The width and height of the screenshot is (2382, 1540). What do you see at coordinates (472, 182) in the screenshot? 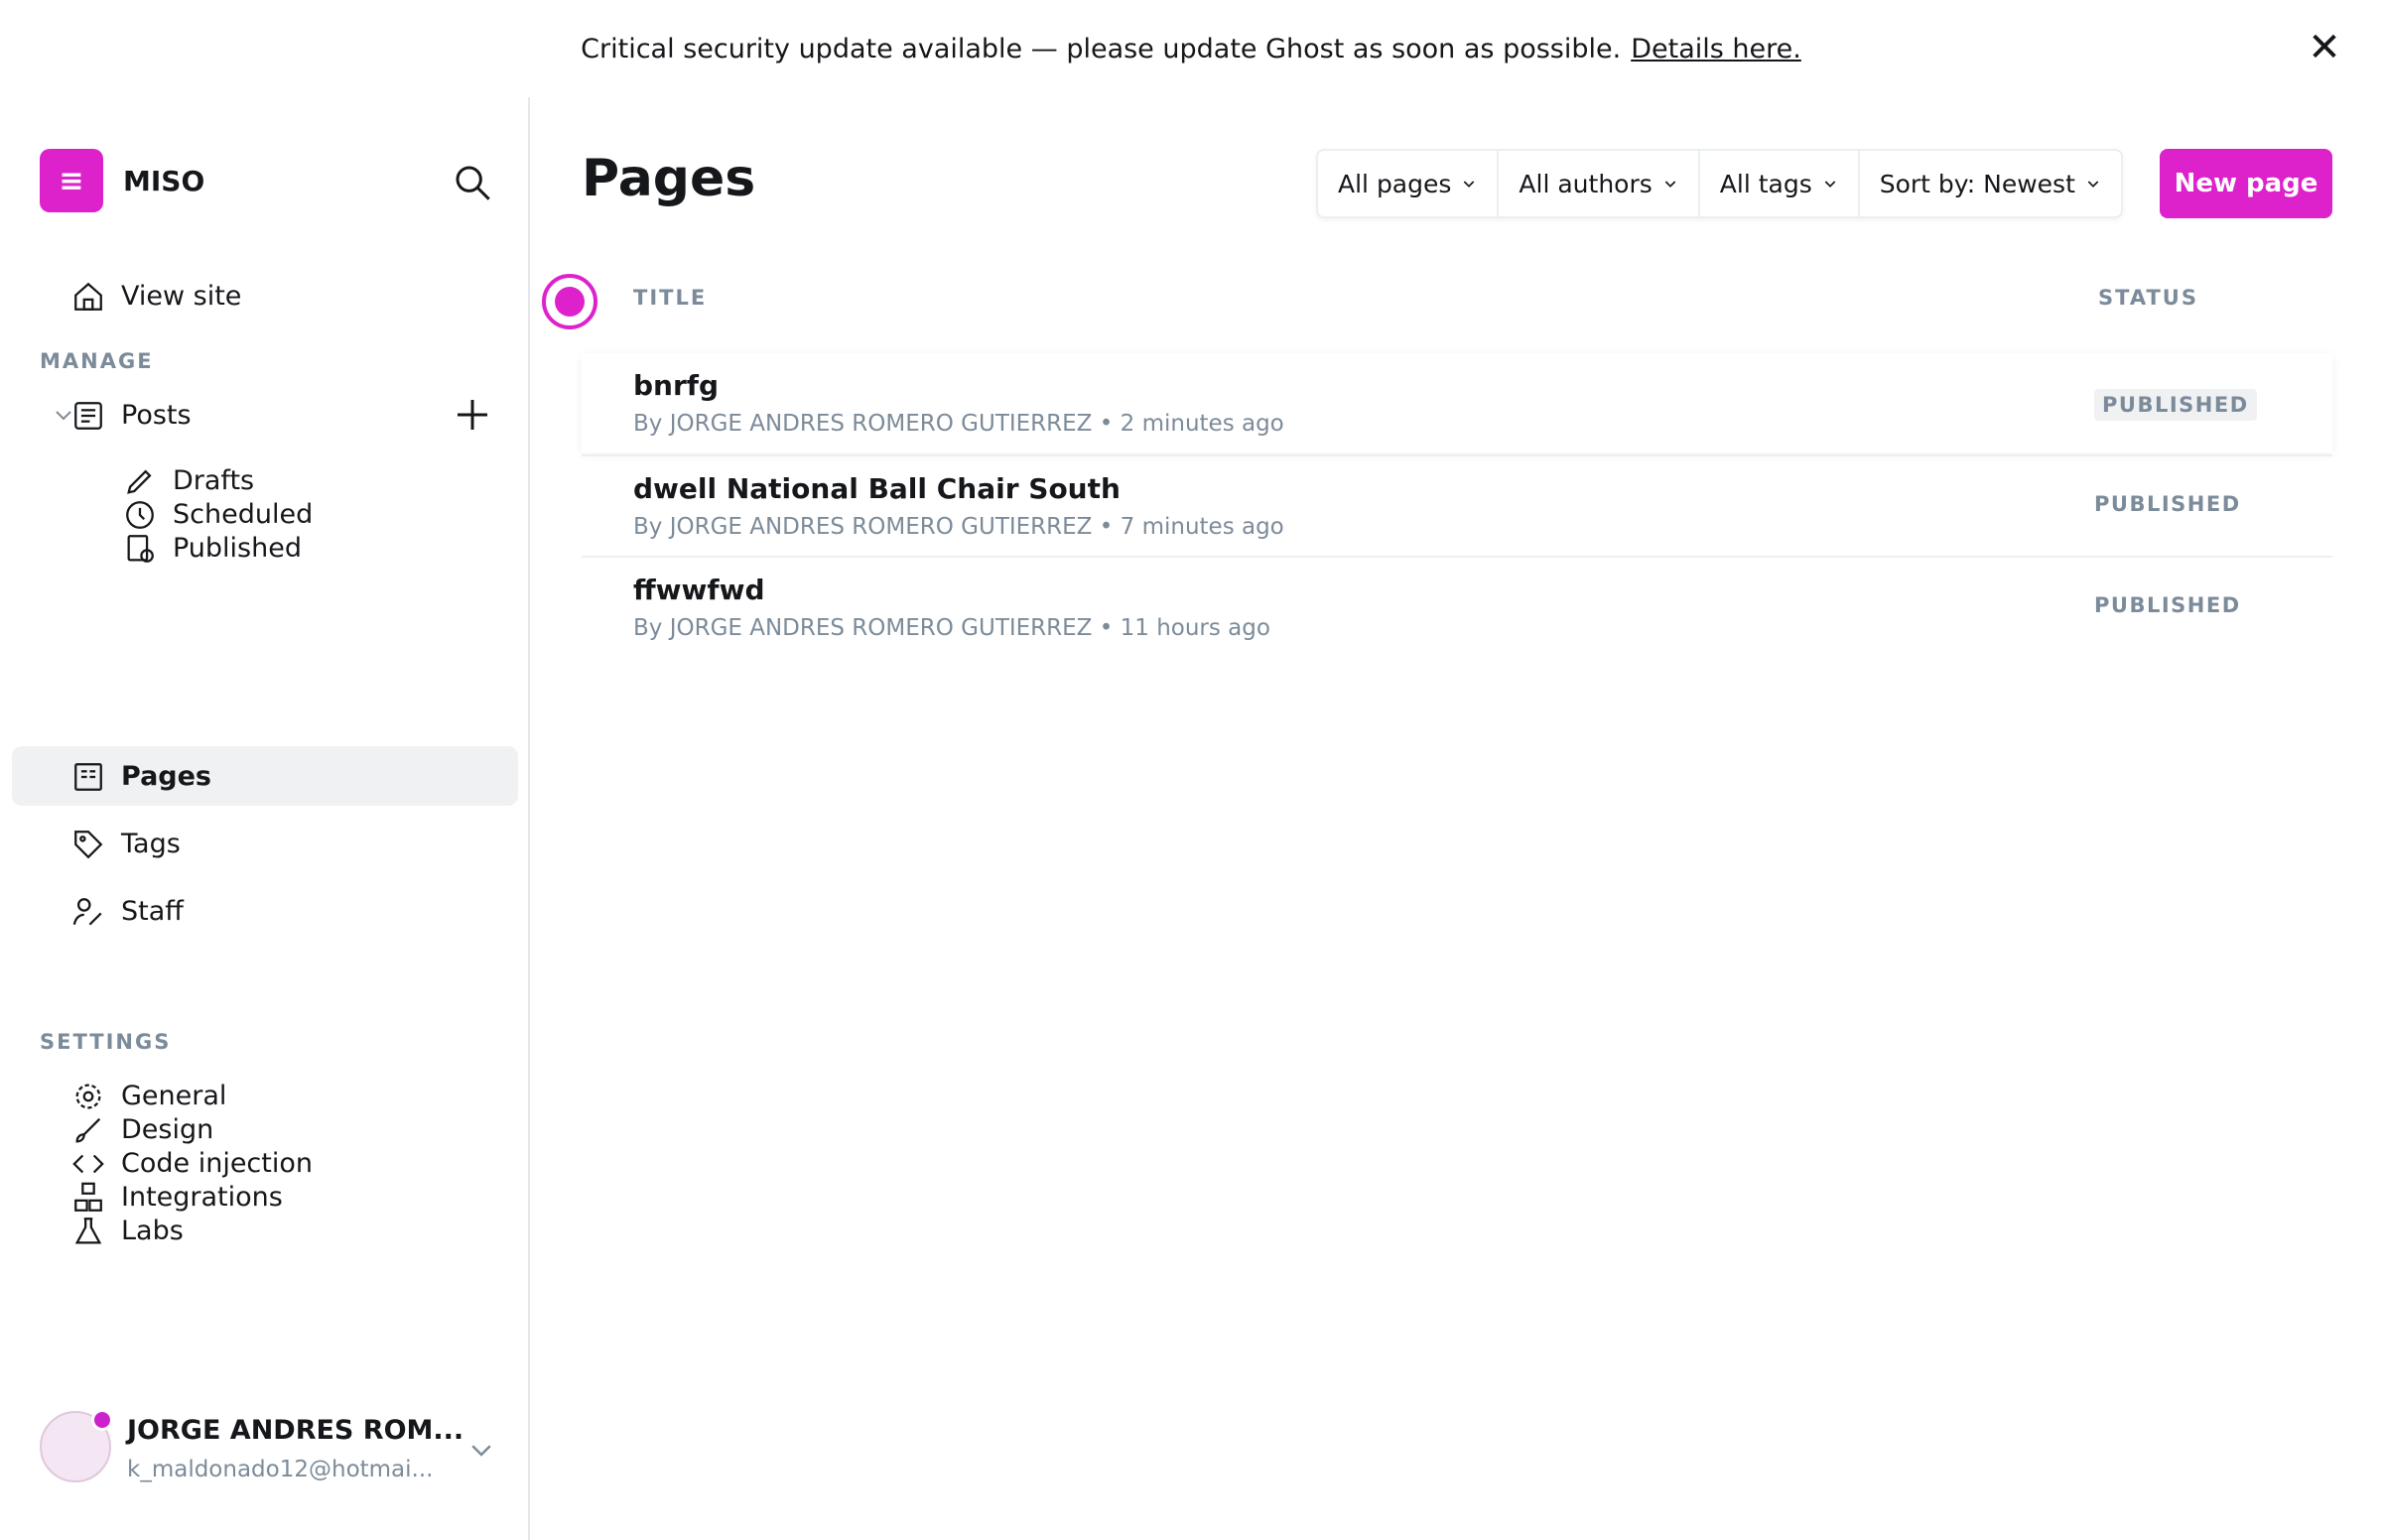
I see `search-icon` at bounding box center [472, 182].